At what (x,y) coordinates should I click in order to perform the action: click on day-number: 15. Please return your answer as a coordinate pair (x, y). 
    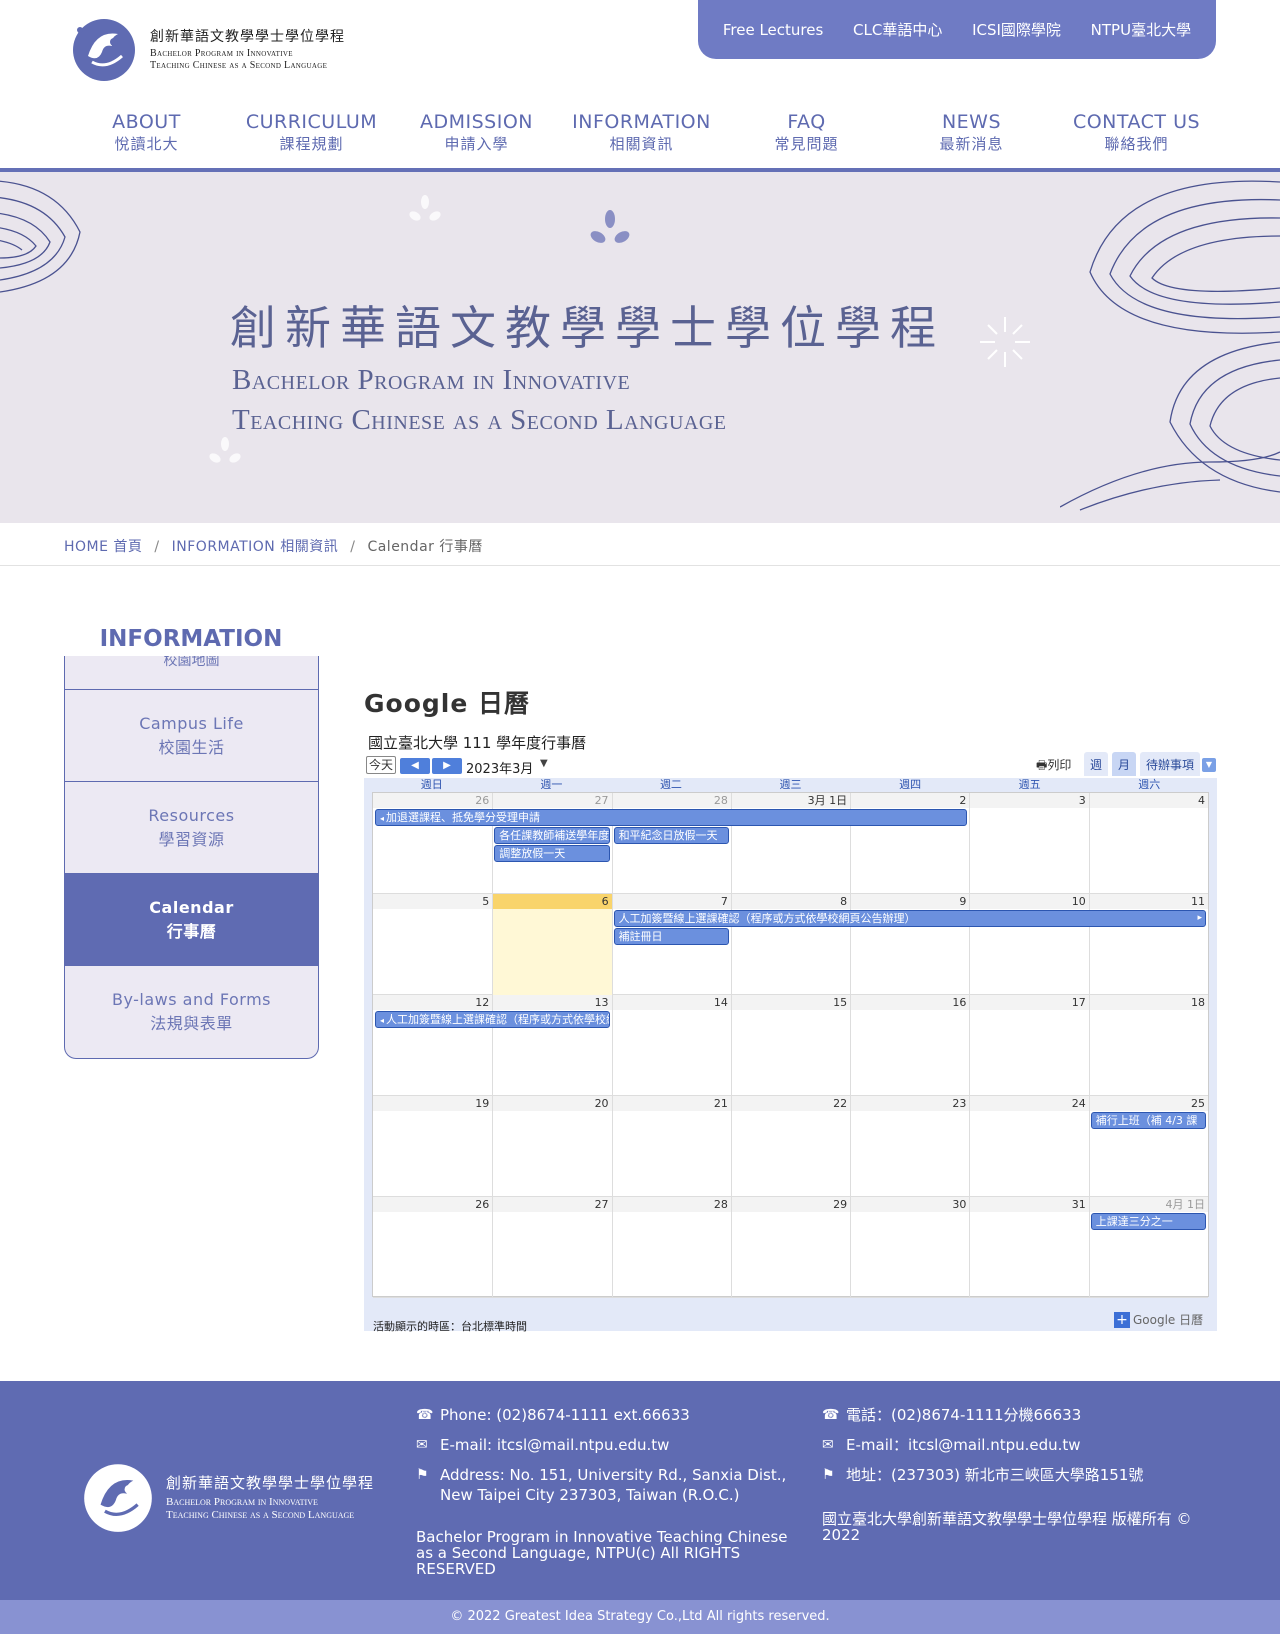
    Looking at the image, I should click on (840, 1002).